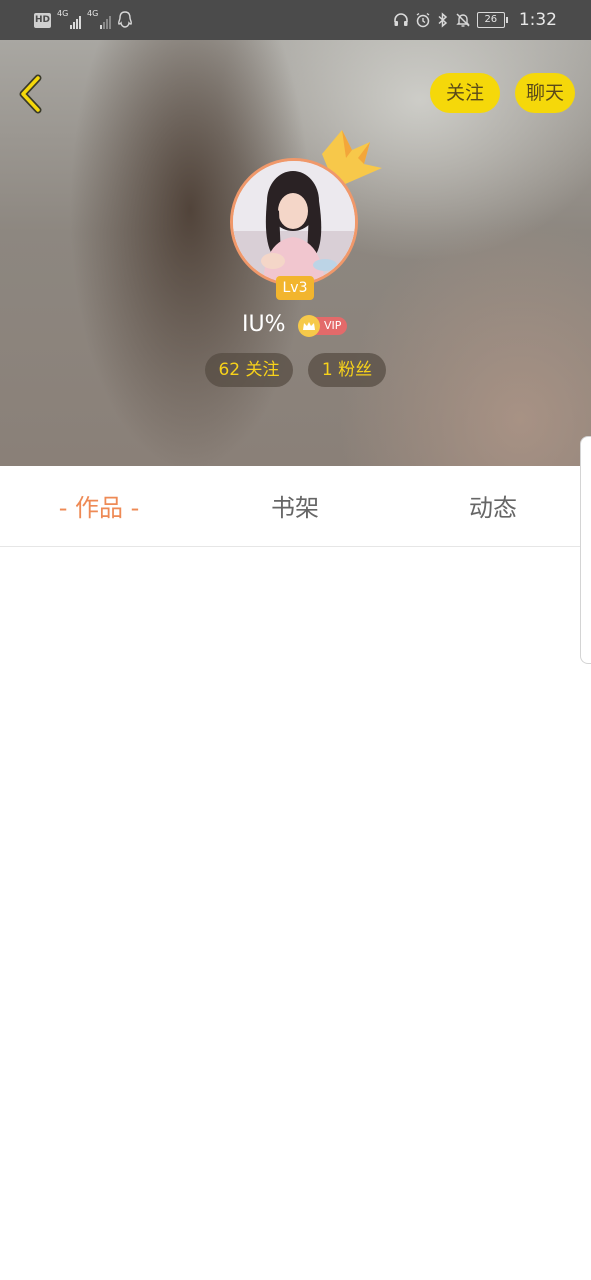 The width and height of the screenshot is (591, 1280). I want to click on chat-button: 聊天, so click(545, 93).